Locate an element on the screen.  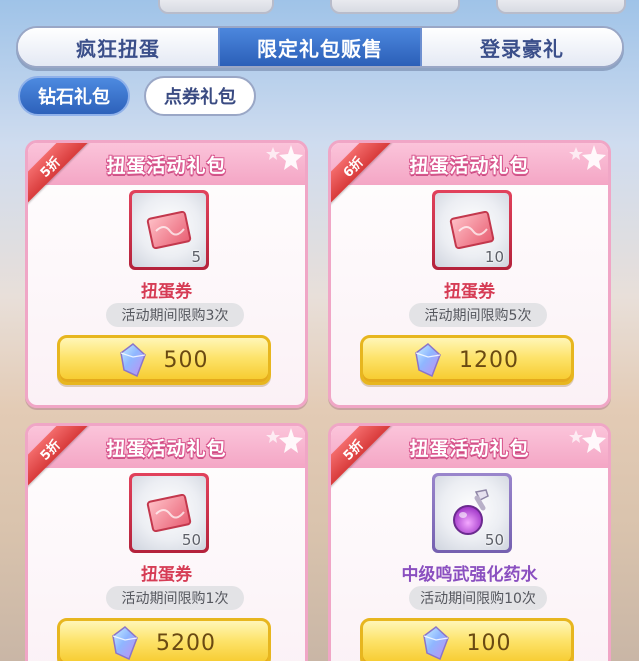
price-label: 1200 is located at coordinates (489, 360).